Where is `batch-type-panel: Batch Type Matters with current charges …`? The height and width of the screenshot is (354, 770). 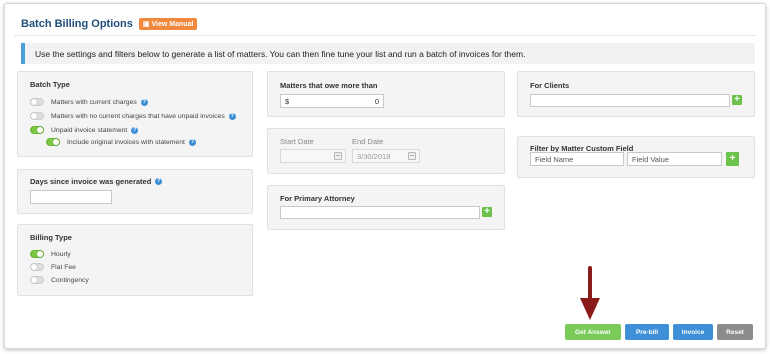
batch-type-panel: Batch Type Matters with current charges … is located at coordinates (135, 114).